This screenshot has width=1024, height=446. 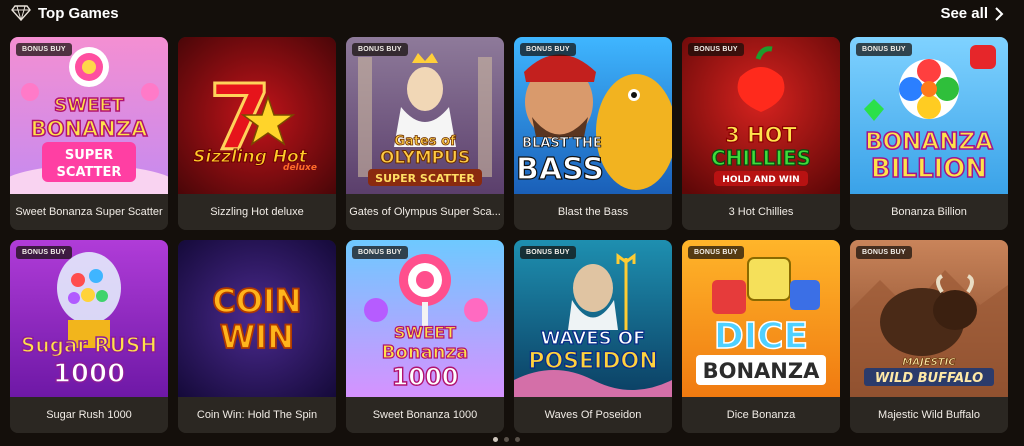 What do you see at coordinates (425, 415) in the screenshot?
I see `game-title: Sweet Bonanza 1000` at bounding box center [425, 415].